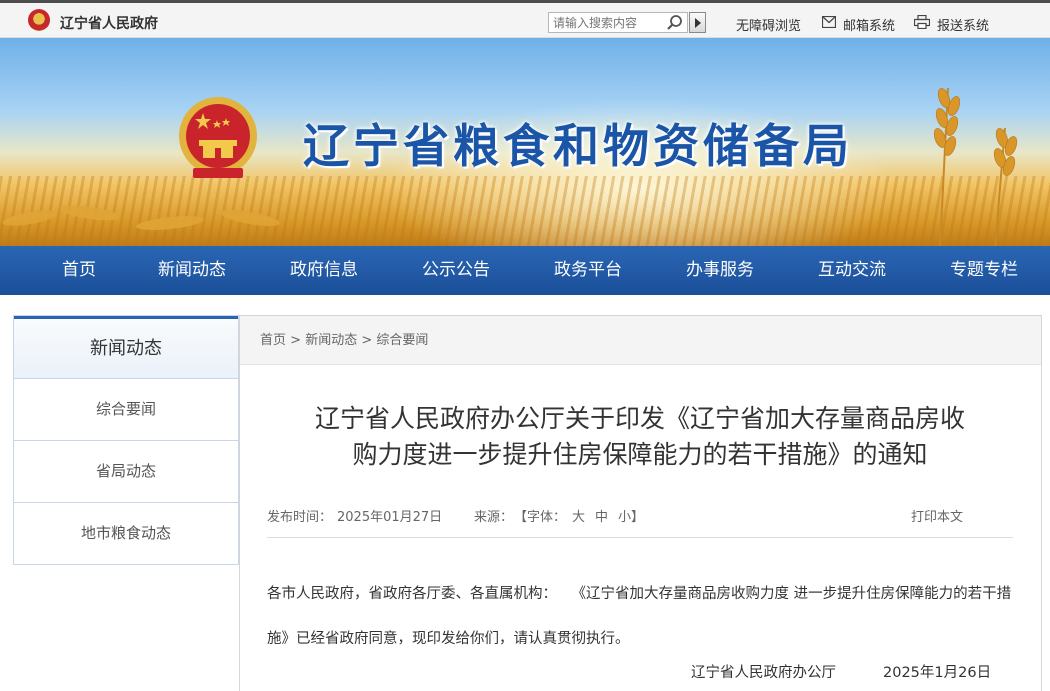 Image resolution: width=1050 pixels, height=691 pixels. I want to click on article-title-line: 购力度进一步提升住房保障能力的若干措施》的通知, so click(640, 454).